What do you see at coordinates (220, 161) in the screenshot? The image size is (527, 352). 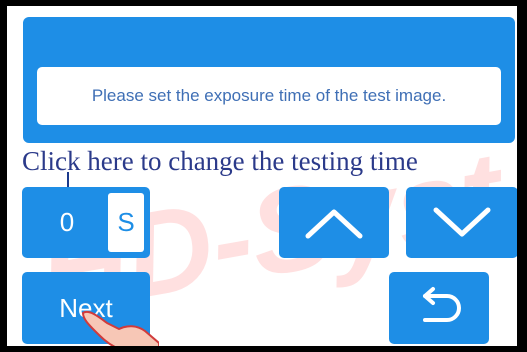 I see `instruction-annotation: Click here to change the testing time` at bounding box center [220, 161].